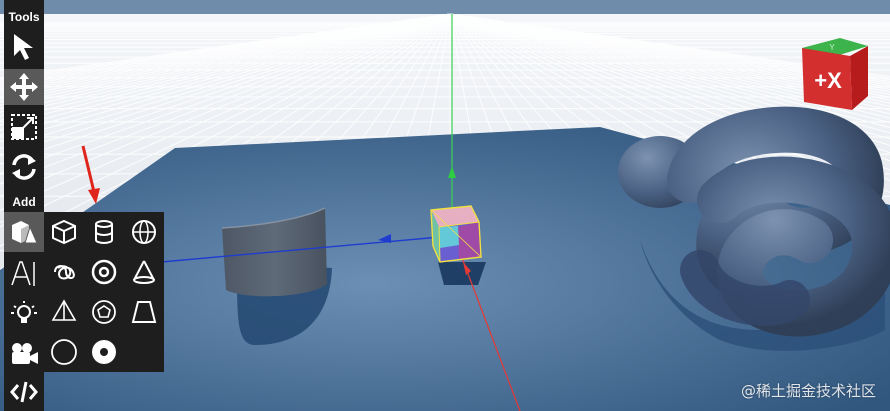 The width and height of the screenshot is (890, 411). Describe the element at coordinates (24, 17) in the screenshot. I see `tools-label: Tools` at that location.